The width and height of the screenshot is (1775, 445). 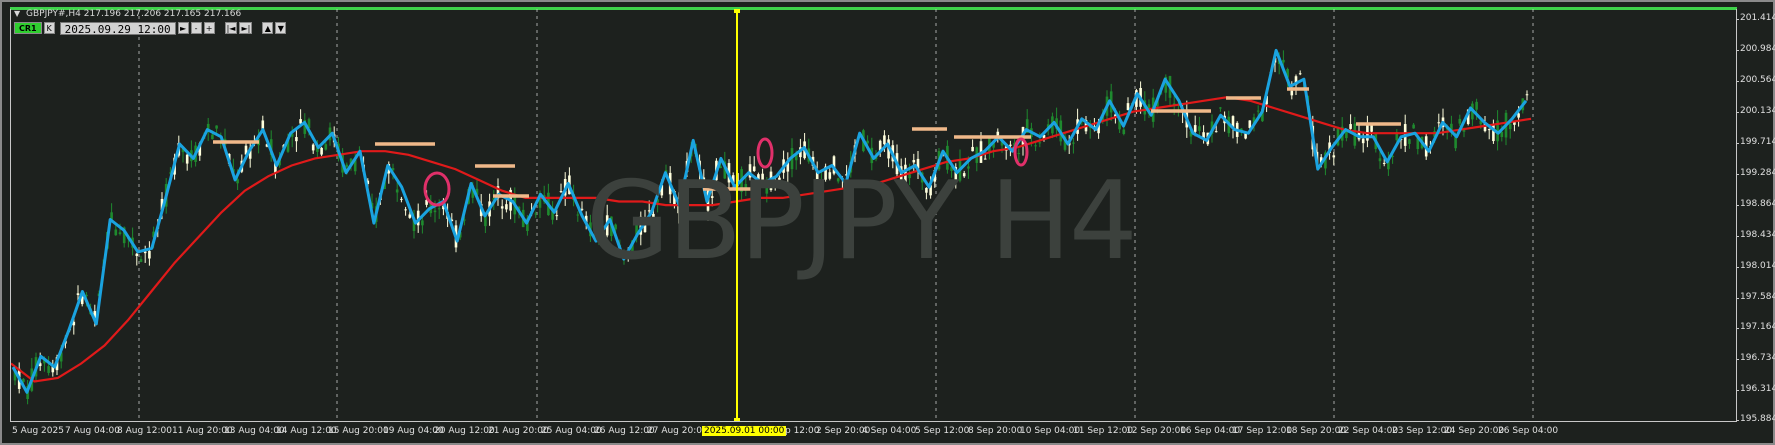 What do you see at coordinates (624, 431) in the screenshot?
I see `time-label: 26 Aug 12:00` at bounding box center [624, 431].